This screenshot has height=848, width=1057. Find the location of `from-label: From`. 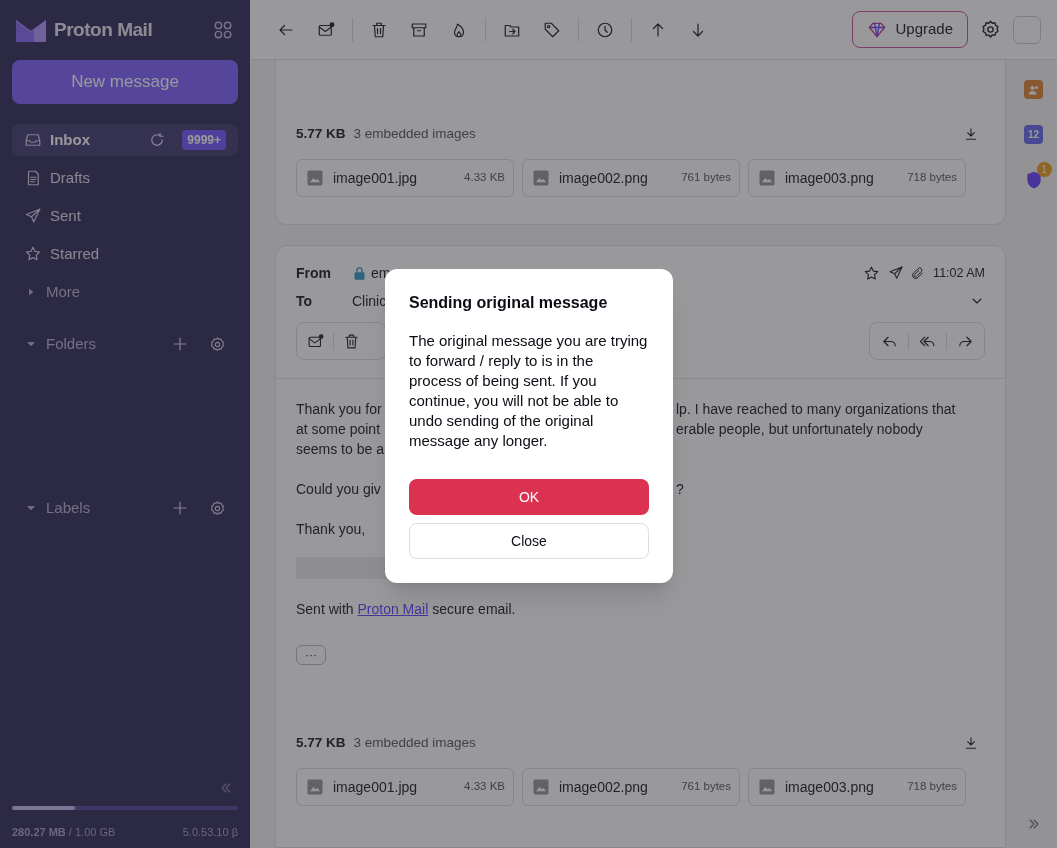

from-label: From is located at coordinates (314, 273).